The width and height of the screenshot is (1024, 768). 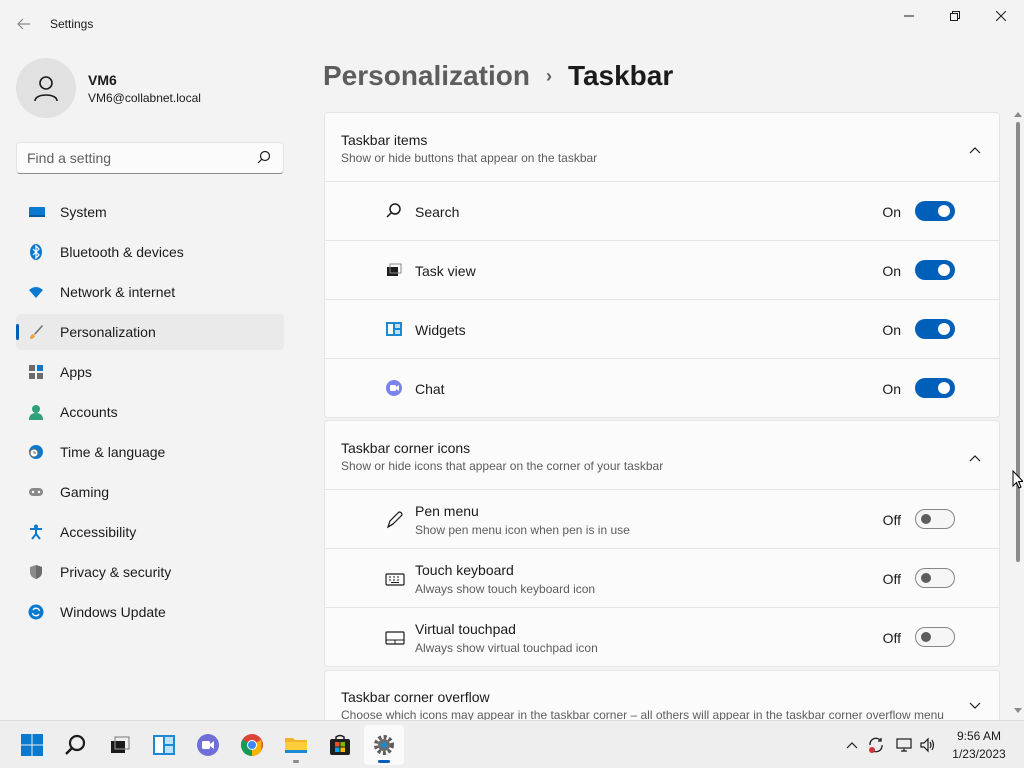 I want to click on section-title: Taskbar corner icons, so click(x=406, y=448).